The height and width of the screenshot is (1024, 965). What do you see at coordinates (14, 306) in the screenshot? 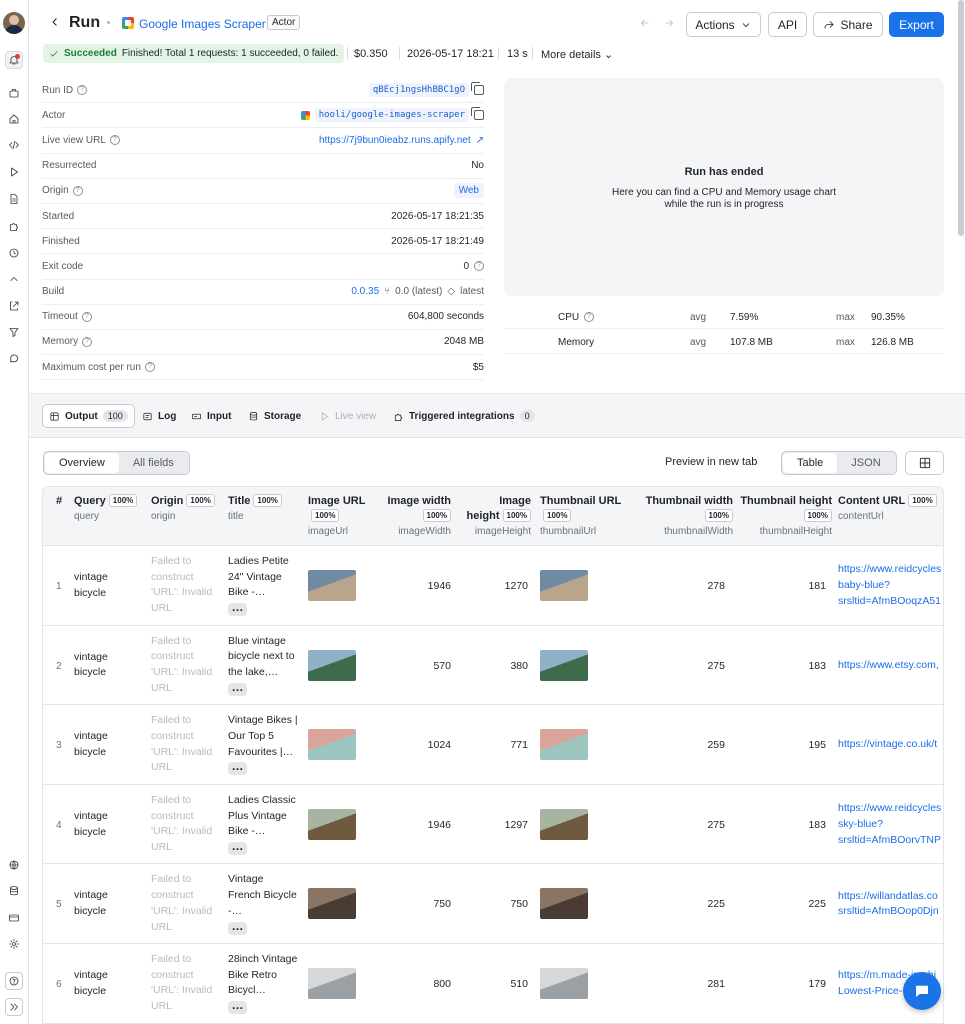
I see `share-icon` at bounding box center [14, 306].